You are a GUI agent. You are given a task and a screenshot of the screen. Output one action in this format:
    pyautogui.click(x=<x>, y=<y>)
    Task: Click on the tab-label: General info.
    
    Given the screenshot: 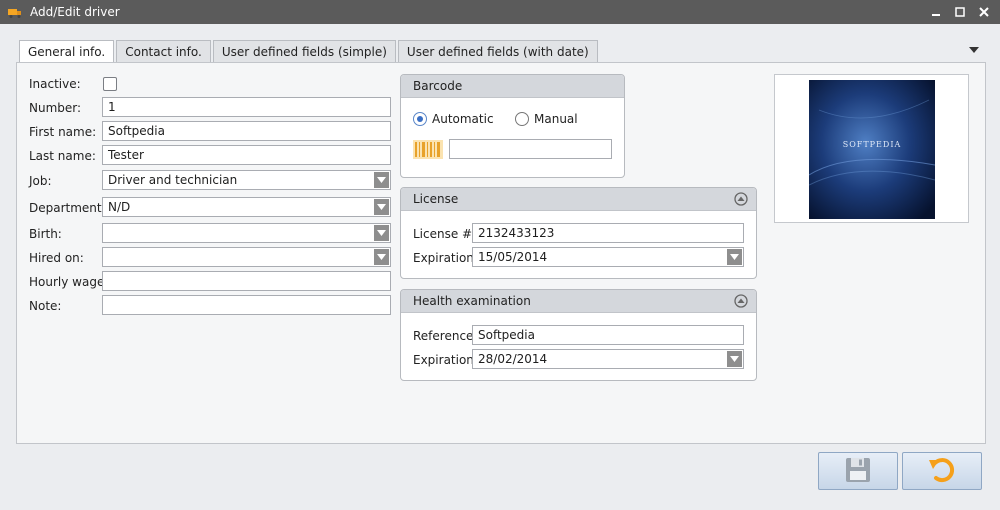 What is the action you would take?
    pyautogui.click(x=67, y=52)
    